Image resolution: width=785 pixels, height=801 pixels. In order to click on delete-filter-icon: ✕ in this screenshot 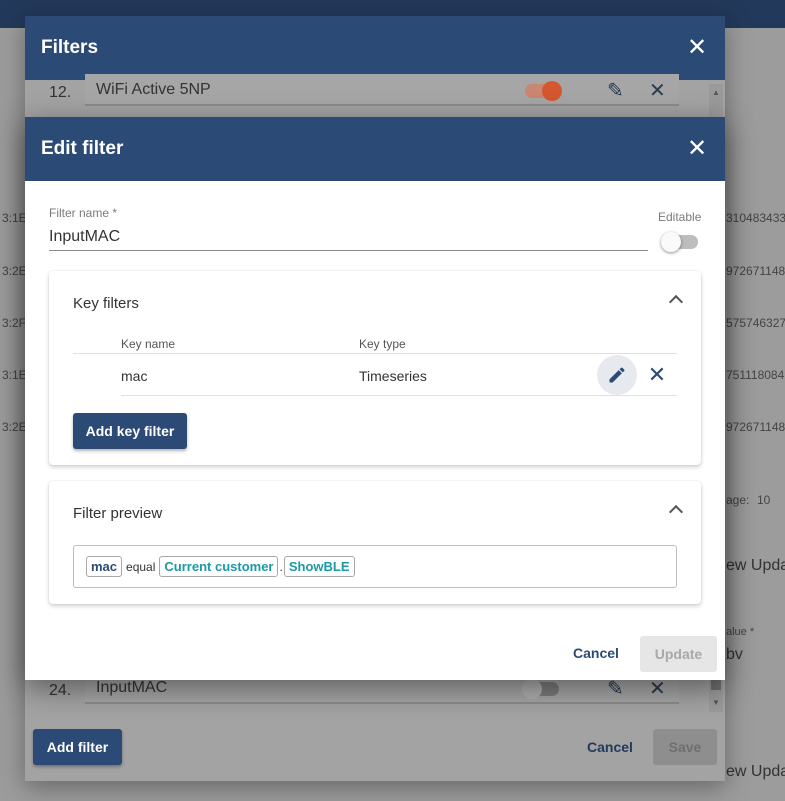, I will do `click(657, 90)`.